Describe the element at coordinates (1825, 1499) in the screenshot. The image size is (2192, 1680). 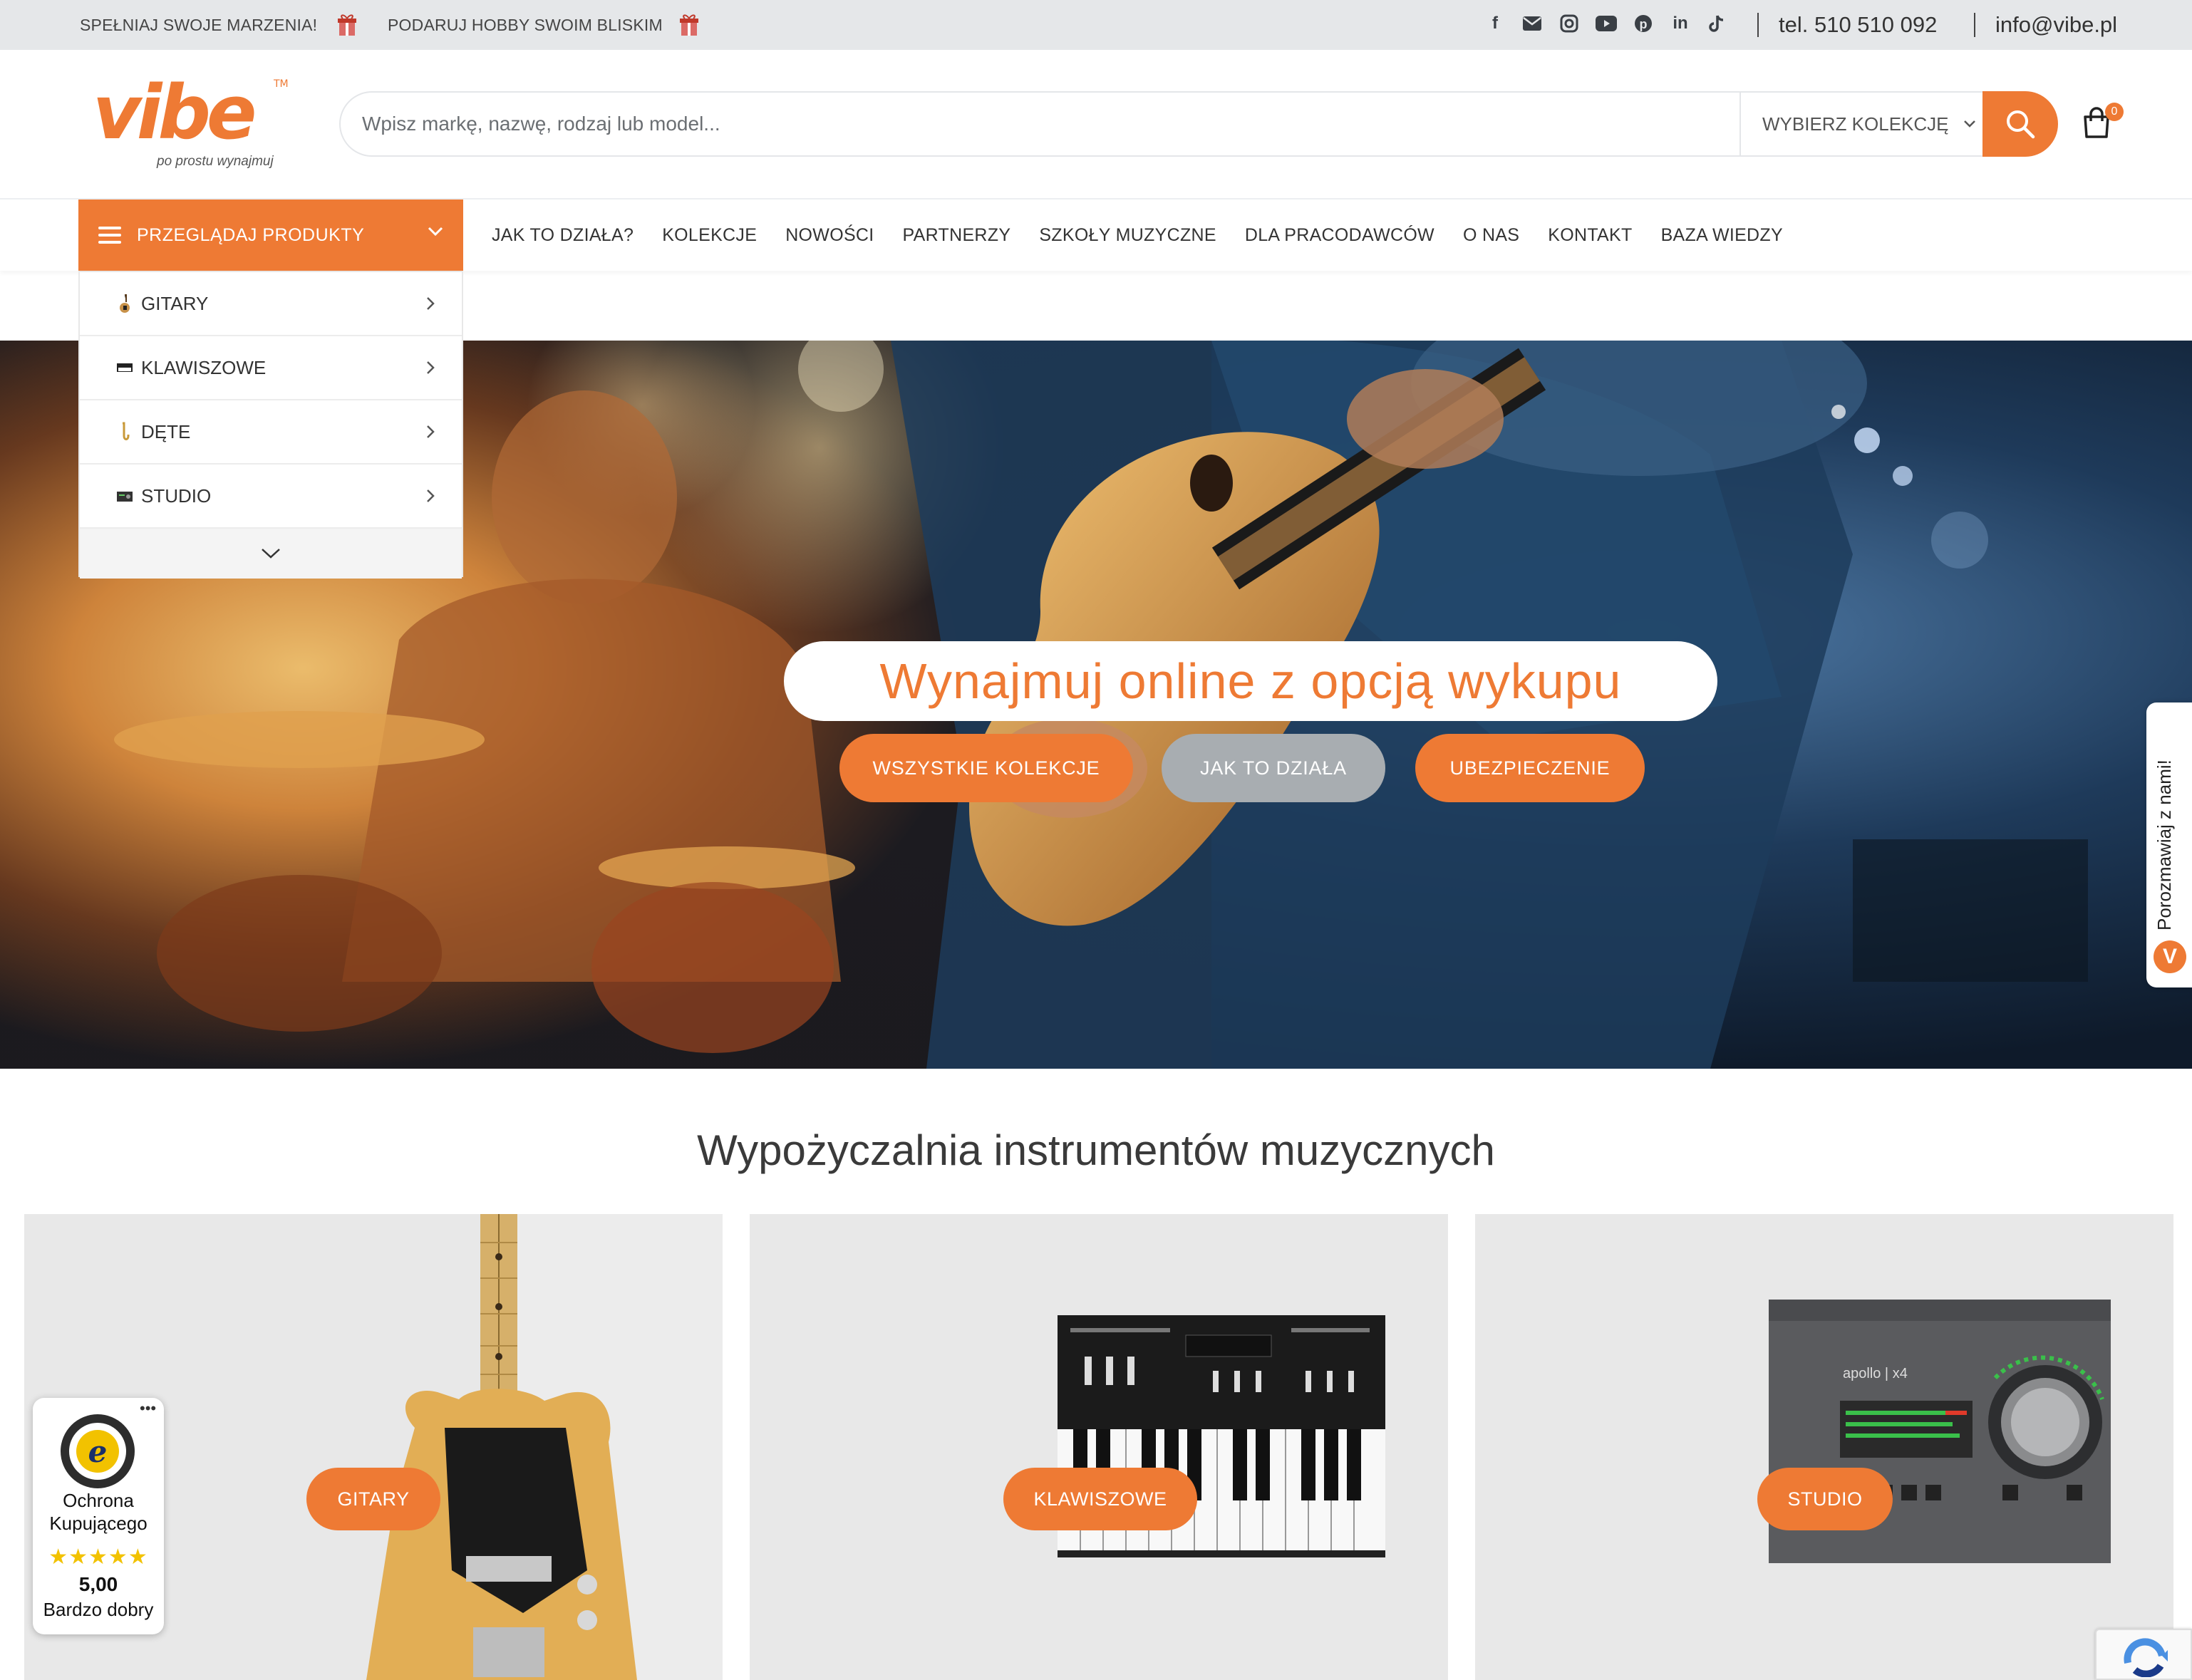
I see `studio-card-button: STUDIO` at that location.